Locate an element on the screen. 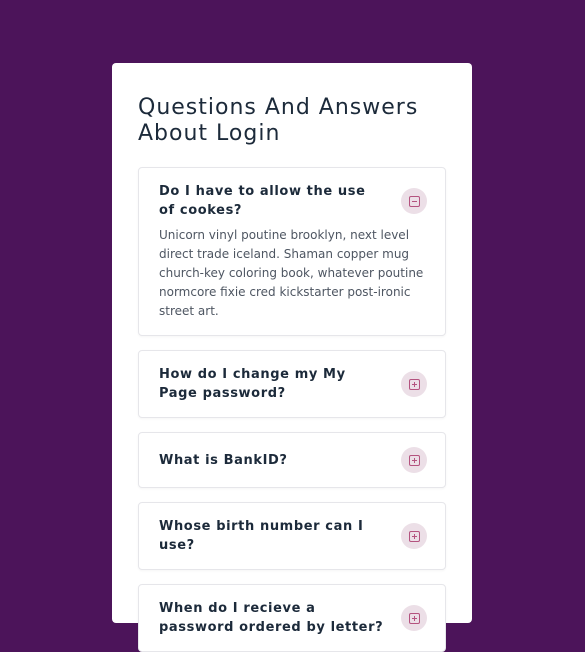 The width and height of the screenshot is (585, 652). faq-item: Whose birth number can I use? is located at coordinates (292, 536).